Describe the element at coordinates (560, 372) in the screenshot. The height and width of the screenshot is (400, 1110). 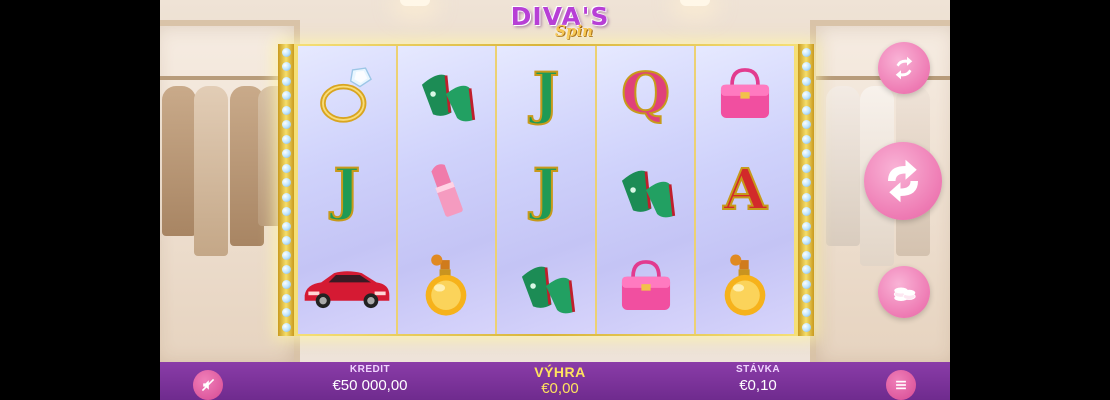
I see `win-label: VÝHRA` at that location.